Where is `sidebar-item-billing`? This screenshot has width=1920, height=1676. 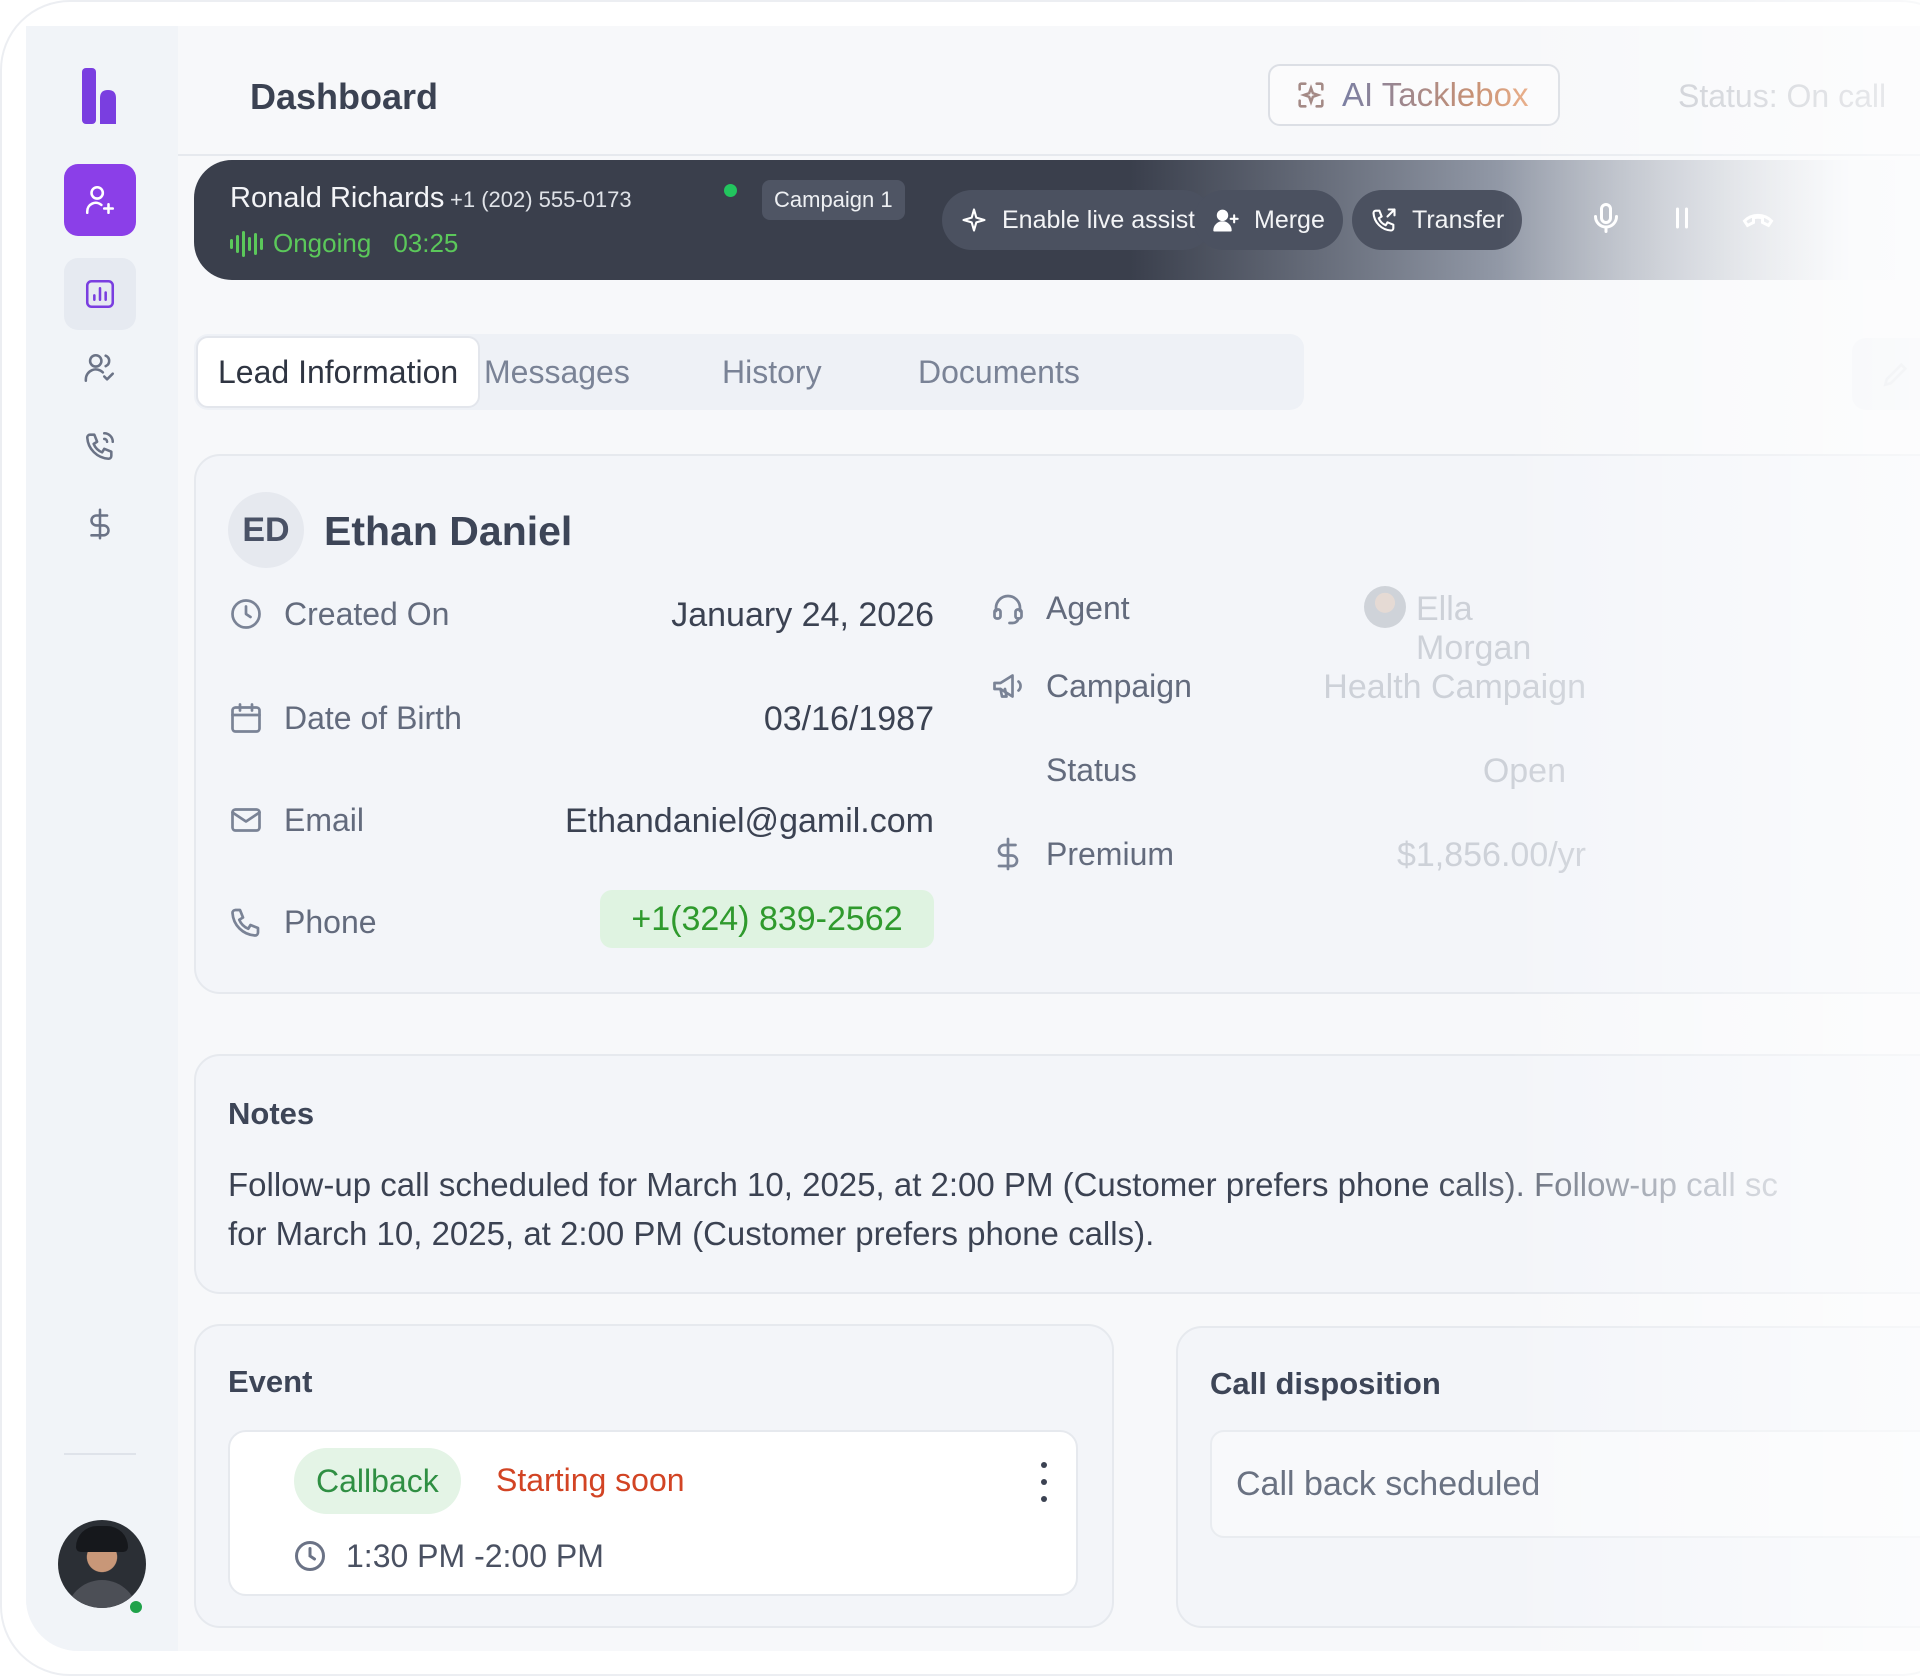
sidebar-item-billing is located at coordinates (100, 524).